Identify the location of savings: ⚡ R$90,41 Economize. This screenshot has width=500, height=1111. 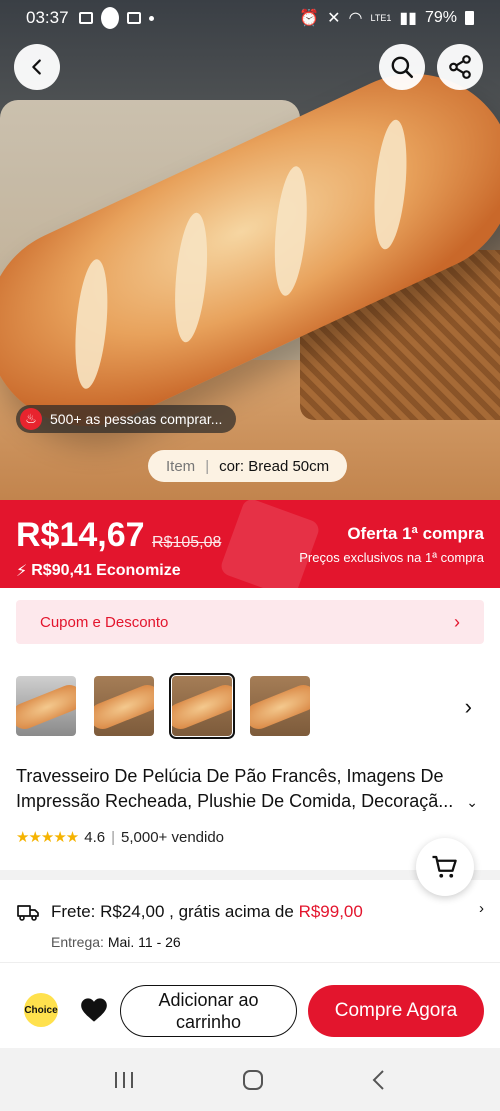
(98, 571).